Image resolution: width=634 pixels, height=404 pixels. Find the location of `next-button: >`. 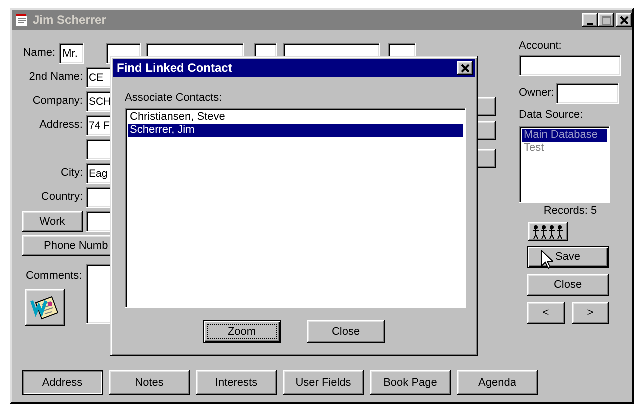

next-button: > is located at coordinates (590, 313).